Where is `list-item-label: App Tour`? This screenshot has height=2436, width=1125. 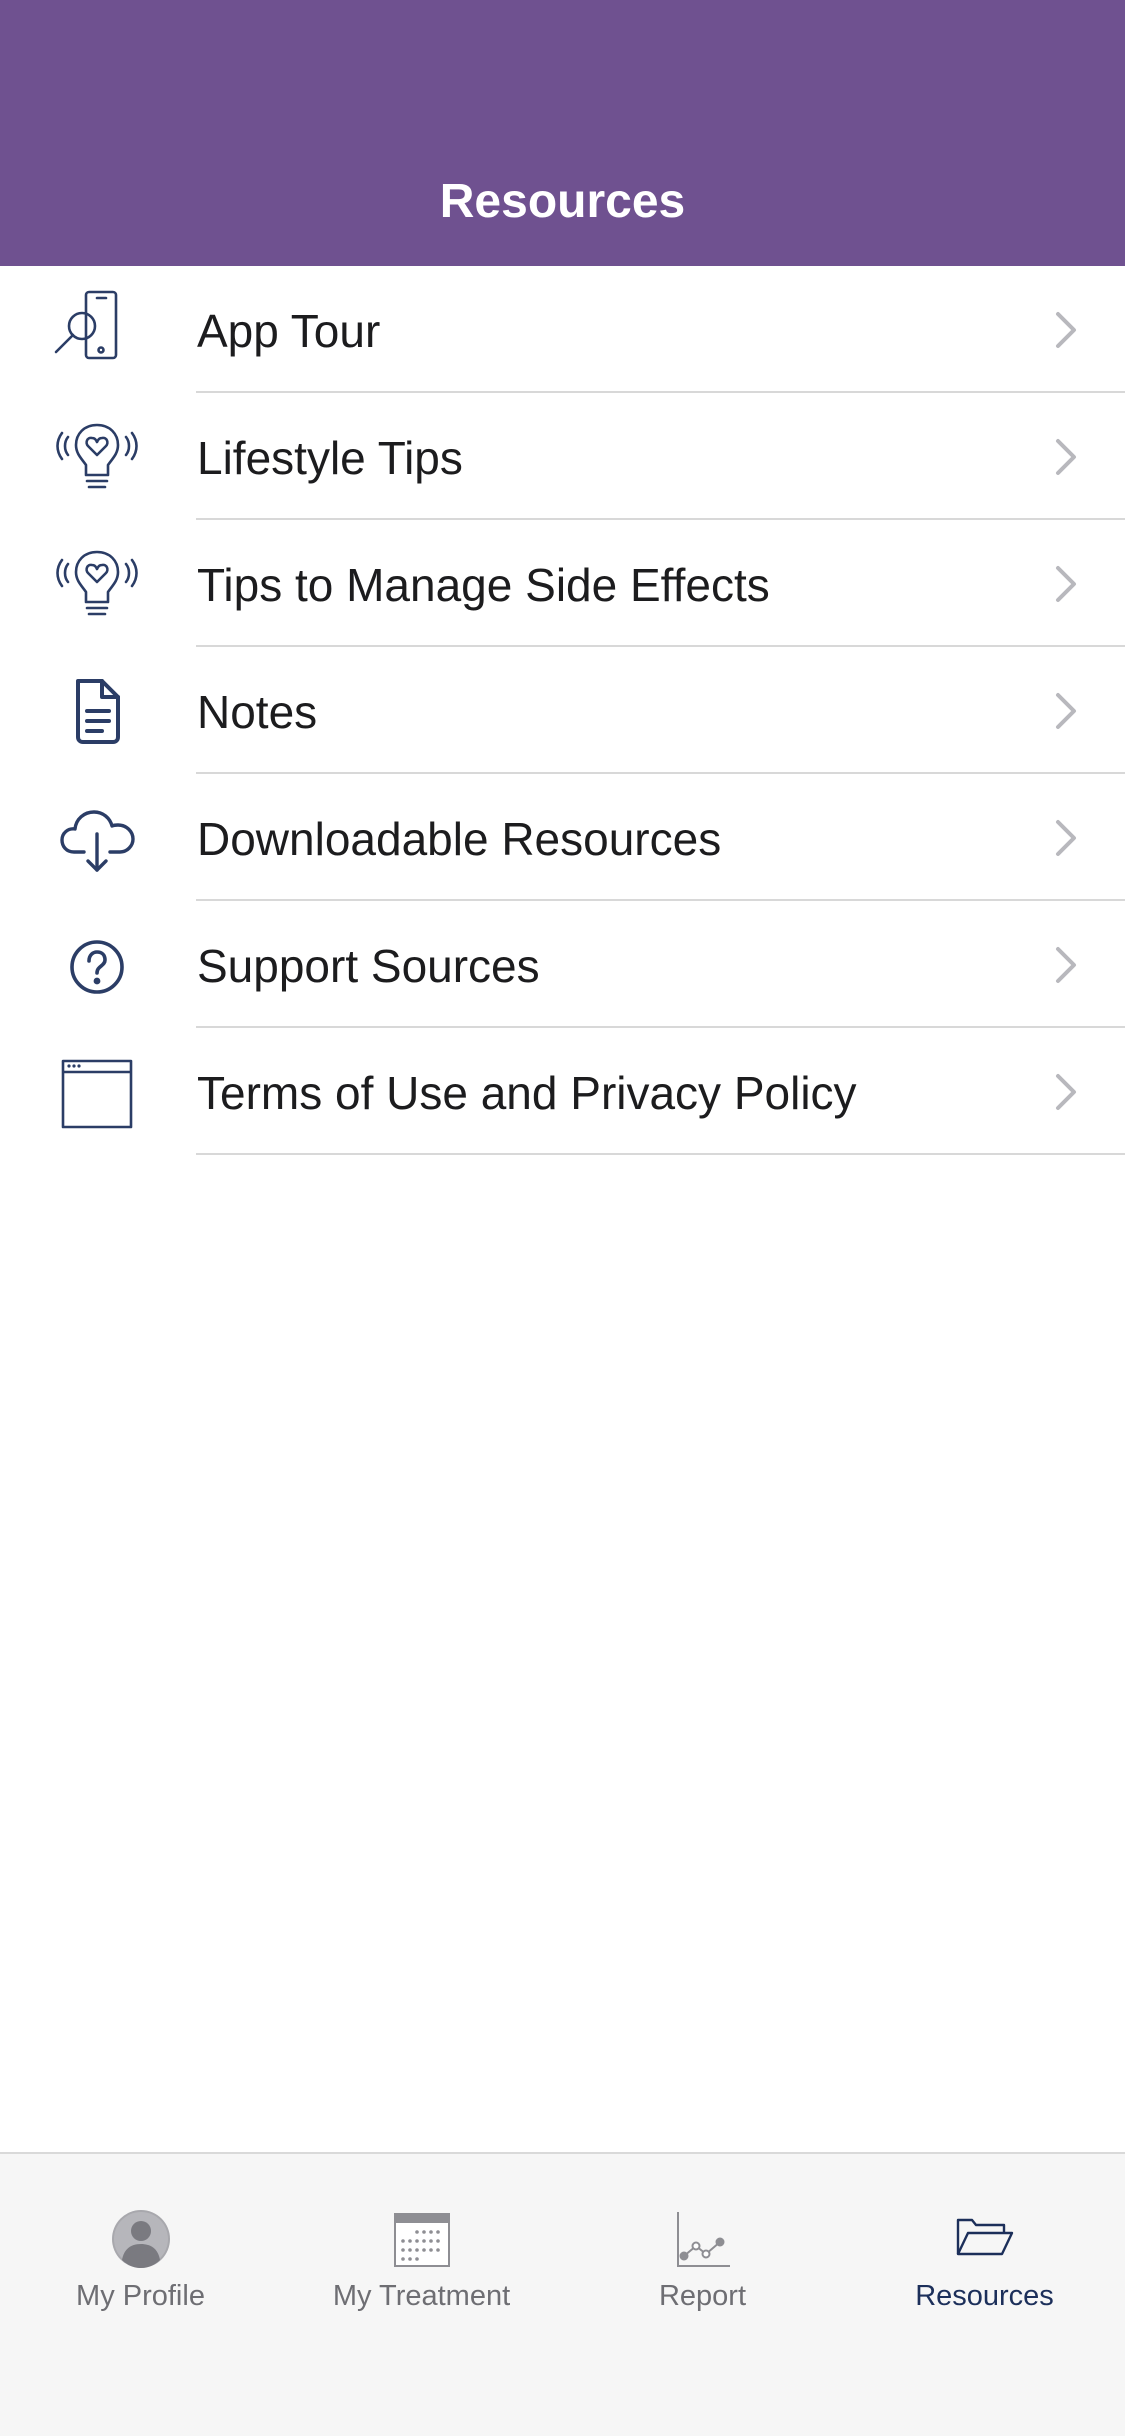
list-item-label: App Tour is located at coordinates (289, 331).